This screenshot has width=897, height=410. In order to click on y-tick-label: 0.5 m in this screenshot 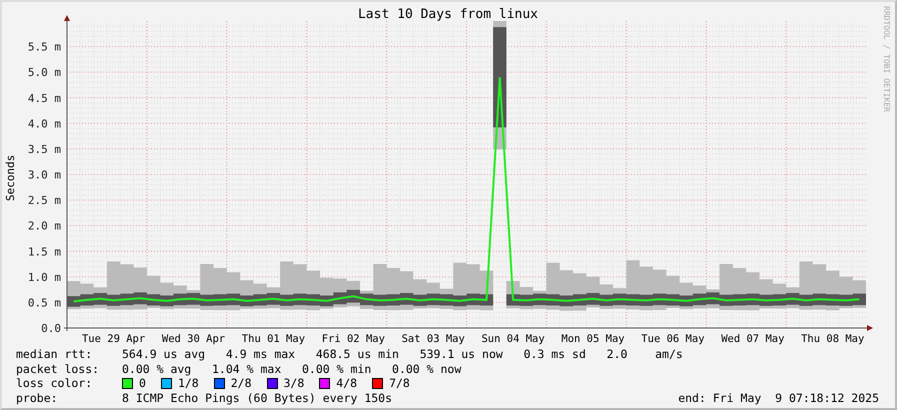, I will do `click(44, 303)`.